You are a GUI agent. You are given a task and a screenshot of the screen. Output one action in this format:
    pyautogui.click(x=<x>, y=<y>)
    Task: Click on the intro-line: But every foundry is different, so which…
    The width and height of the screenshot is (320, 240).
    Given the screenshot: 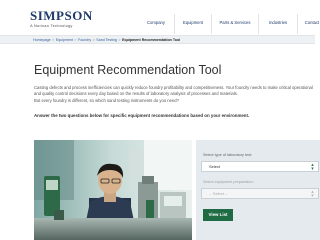 What is the action you would take?
    pyautogui.click(x=106, y=100)
    